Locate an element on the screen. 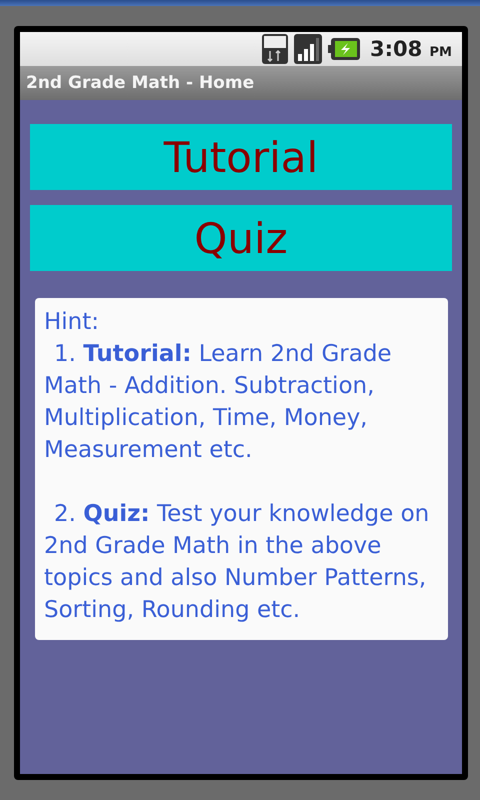 The height and width of the screenshot is (800, 480). window-title: 2nd Grade Math - Home is located at coordinates (140, 83).